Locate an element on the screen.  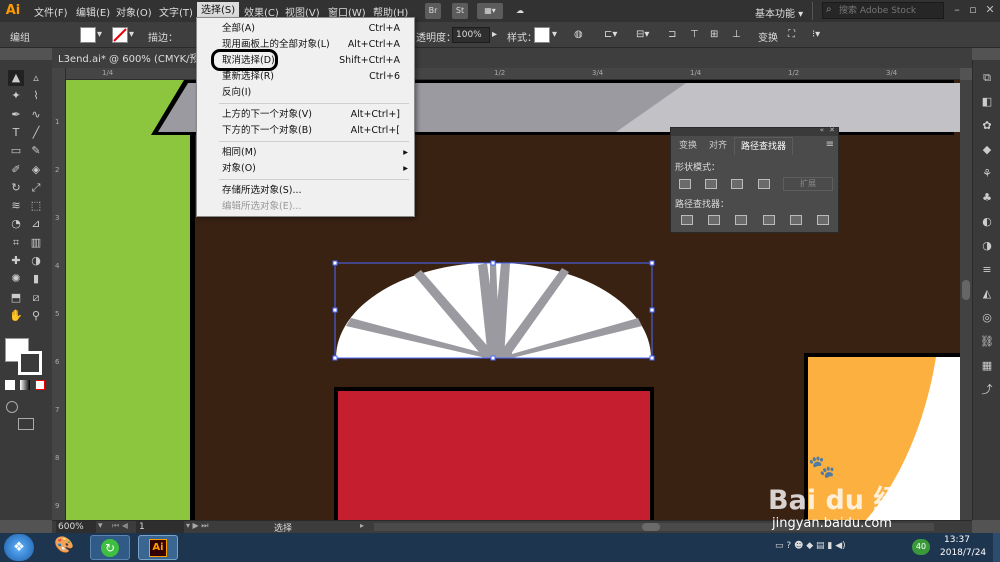
align-top-icon: ⊤ is located at coordinates (694, 34).